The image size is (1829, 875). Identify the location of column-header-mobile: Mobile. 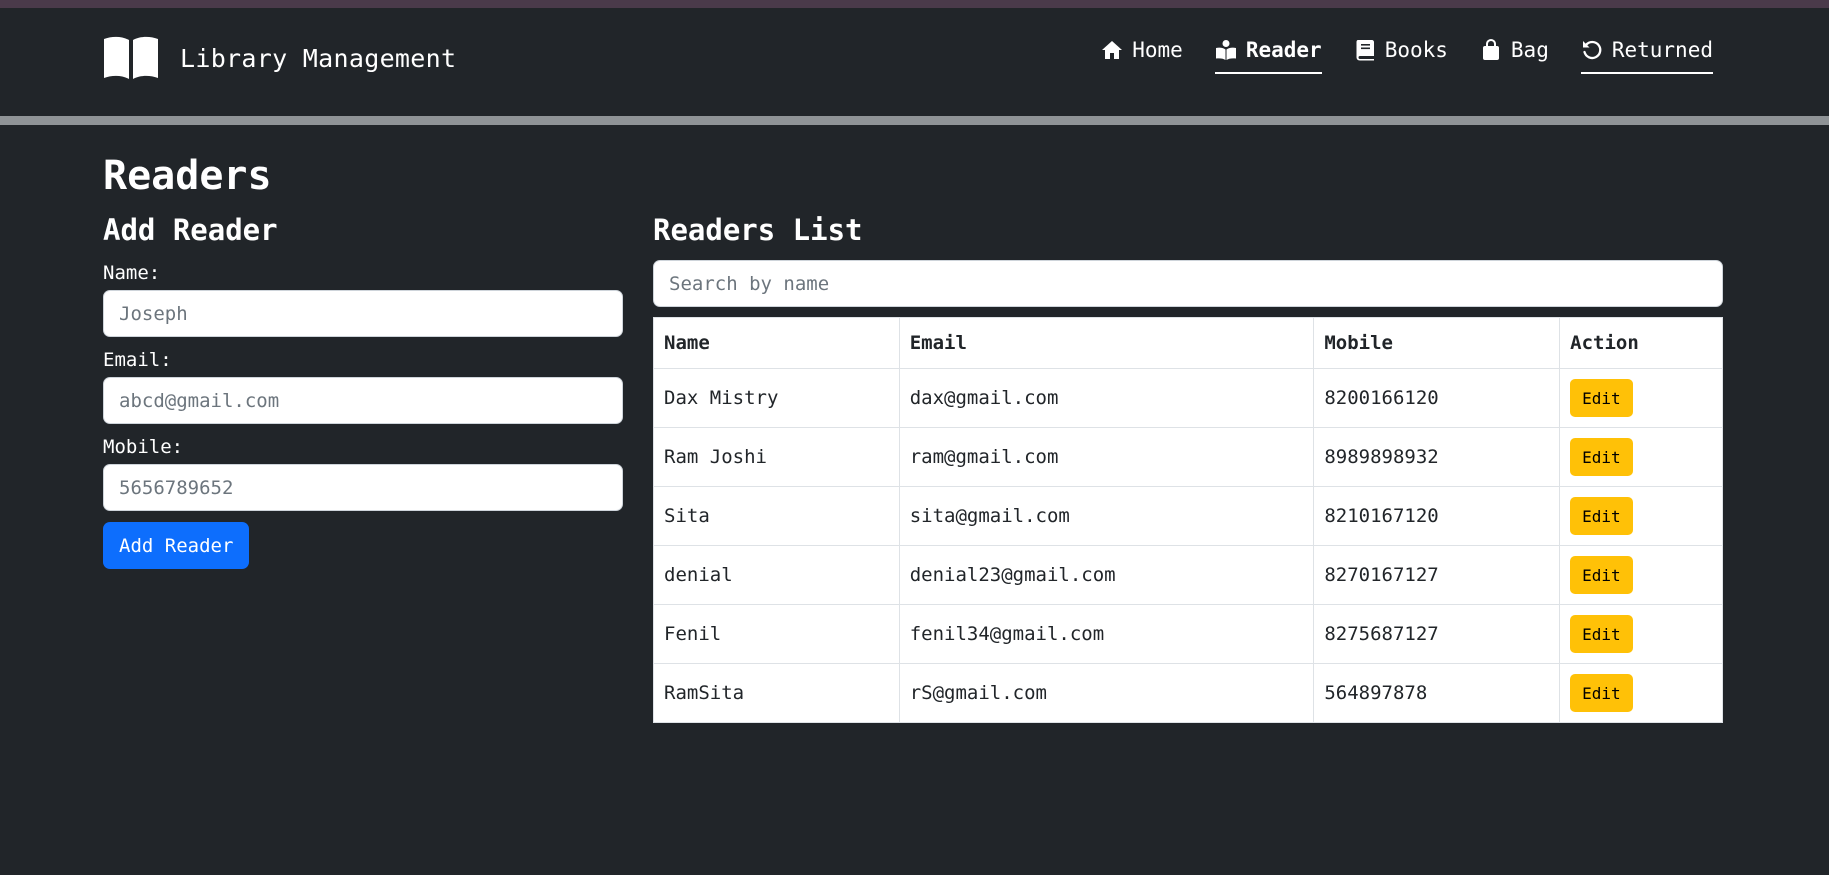
(1437, 343).